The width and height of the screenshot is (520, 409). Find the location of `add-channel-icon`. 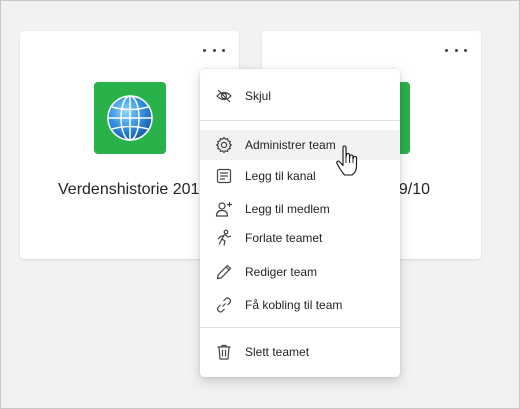

add-channel-icon is located at coordinates (224, 176).